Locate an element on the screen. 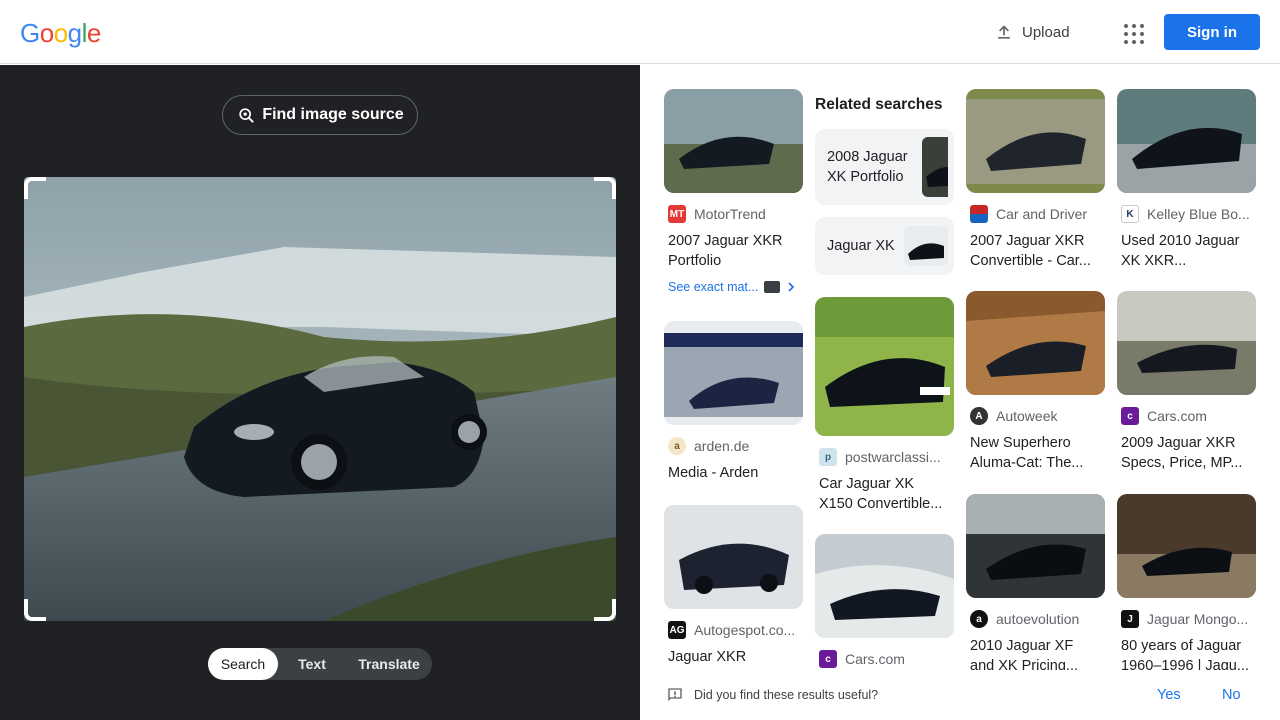 This screenshot has height=720, width=1280. google-logo: Google is located at coordinates (60, 33).